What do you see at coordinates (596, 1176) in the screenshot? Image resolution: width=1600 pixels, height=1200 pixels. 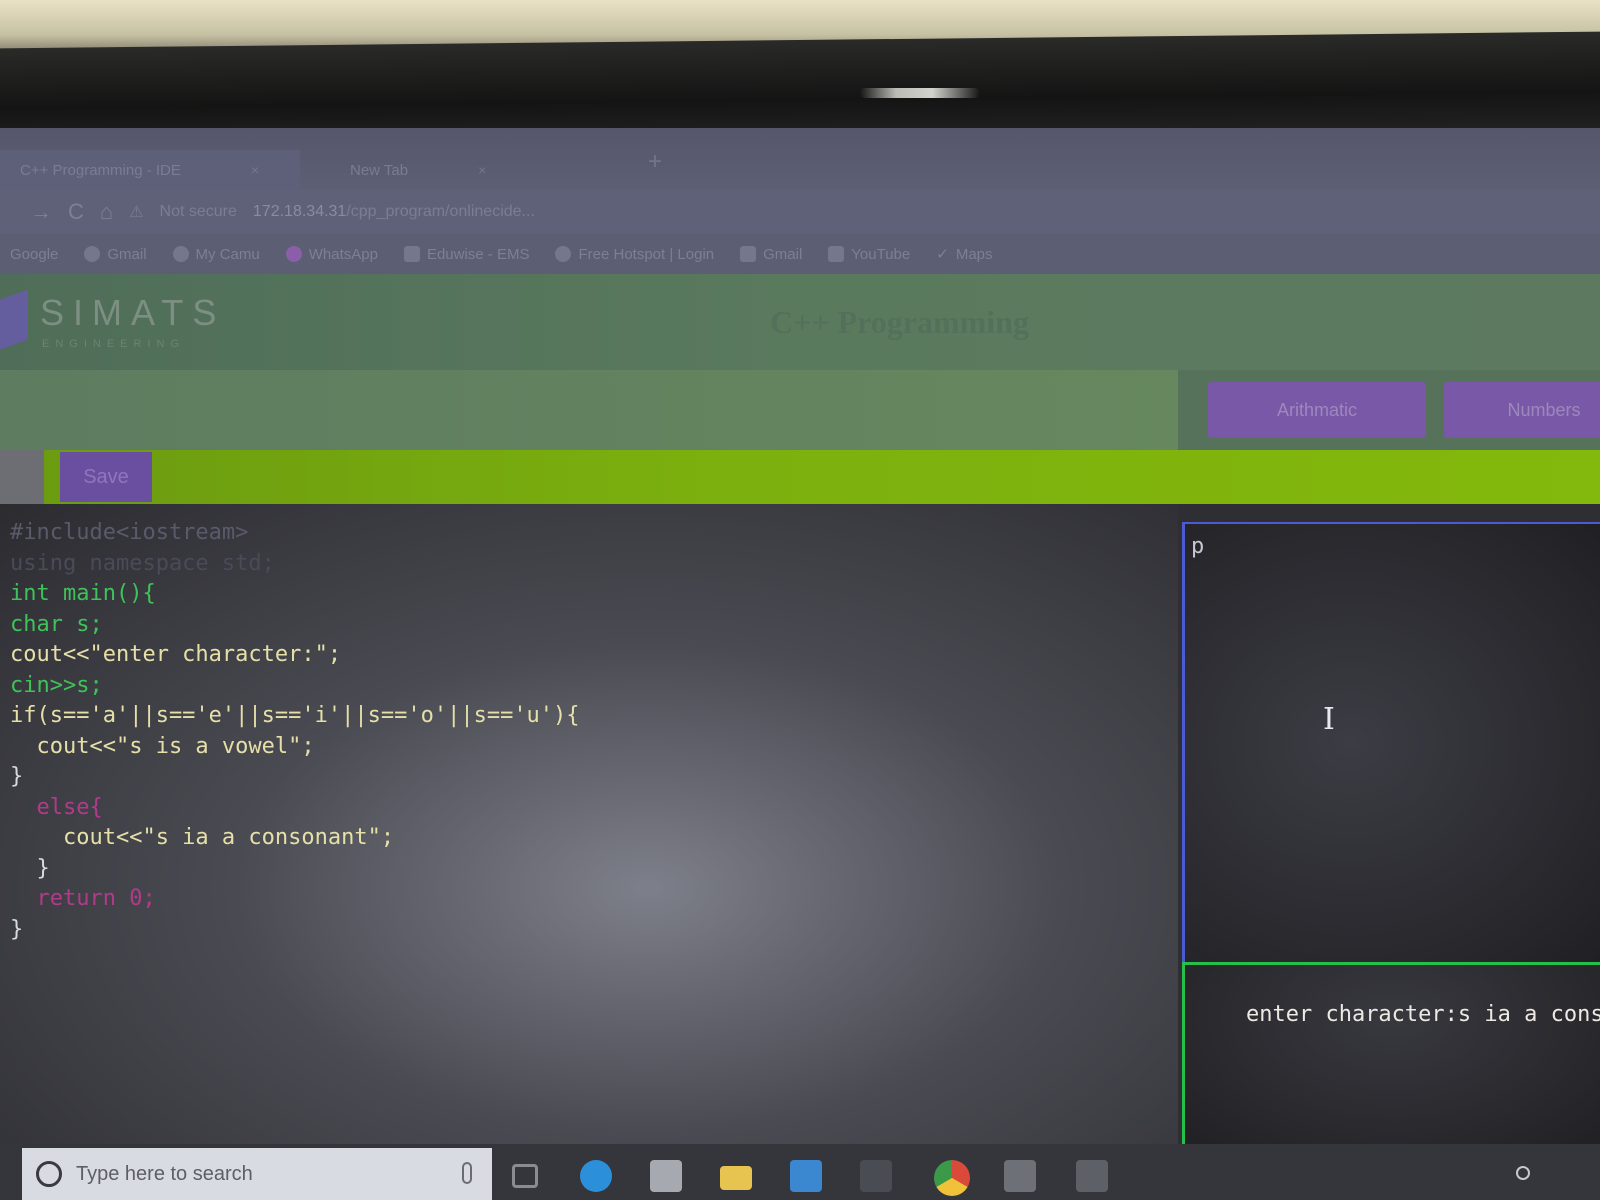 I see `edge-icon` at bounding box center [596, 1176].